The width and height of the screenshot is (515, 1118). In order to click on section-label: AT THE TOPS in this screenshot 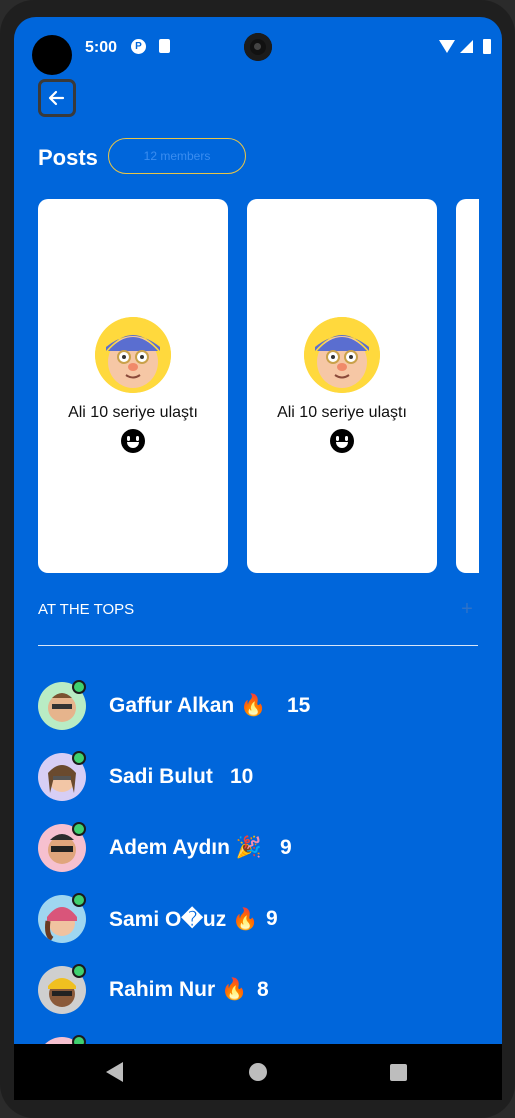, I will do `click(86, 609)`.